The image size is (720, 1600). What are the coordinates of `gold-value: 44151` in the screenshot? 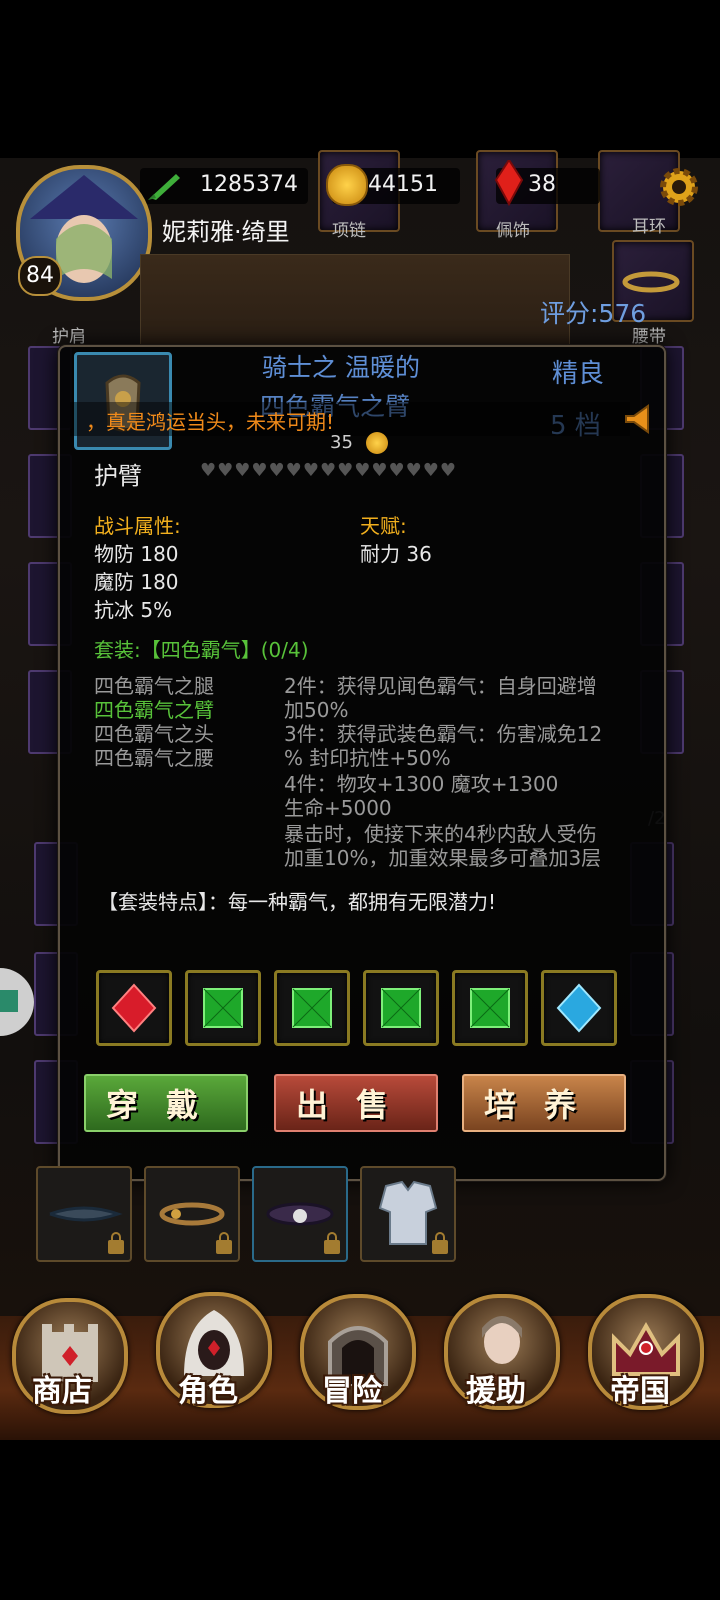 It's located at (403, 184).